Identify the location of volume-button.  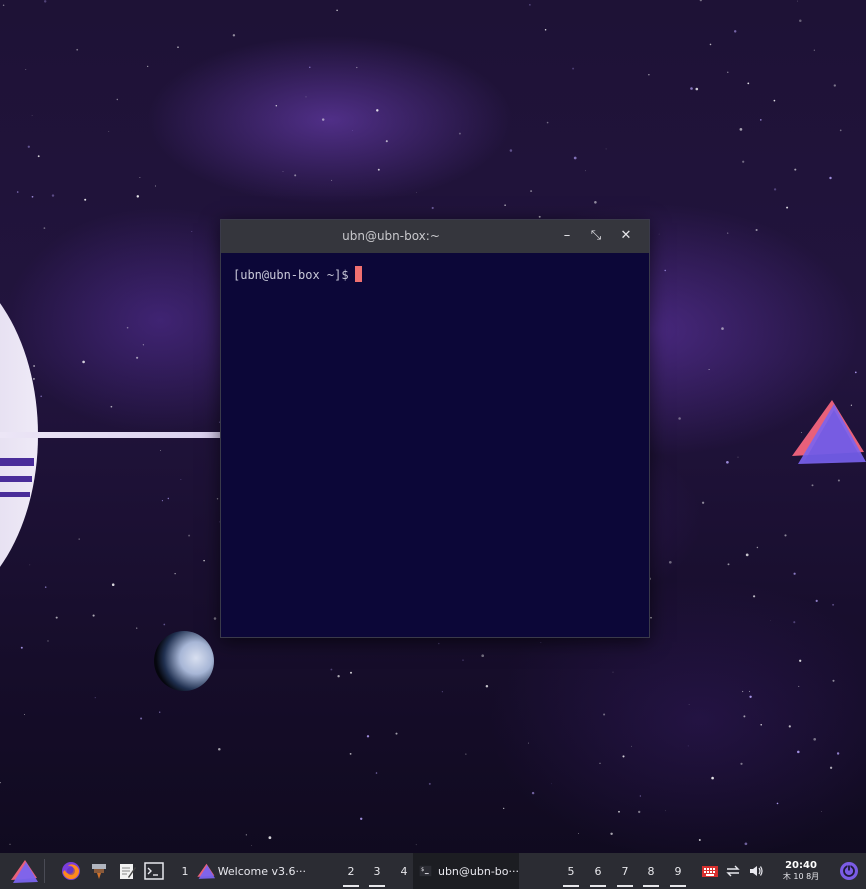
(756, 871).